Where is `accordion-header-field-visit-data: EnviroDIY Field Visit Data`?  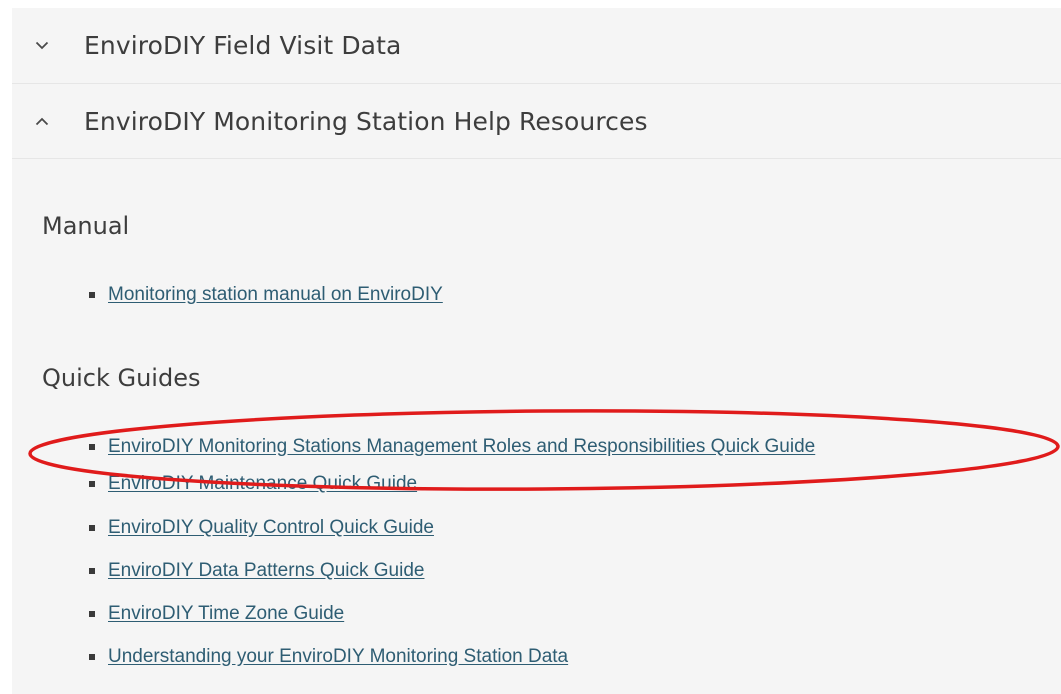 accordion-header-field-visit-data: EnviroDIY Field Visit Data is located at coordinates (536, 46).